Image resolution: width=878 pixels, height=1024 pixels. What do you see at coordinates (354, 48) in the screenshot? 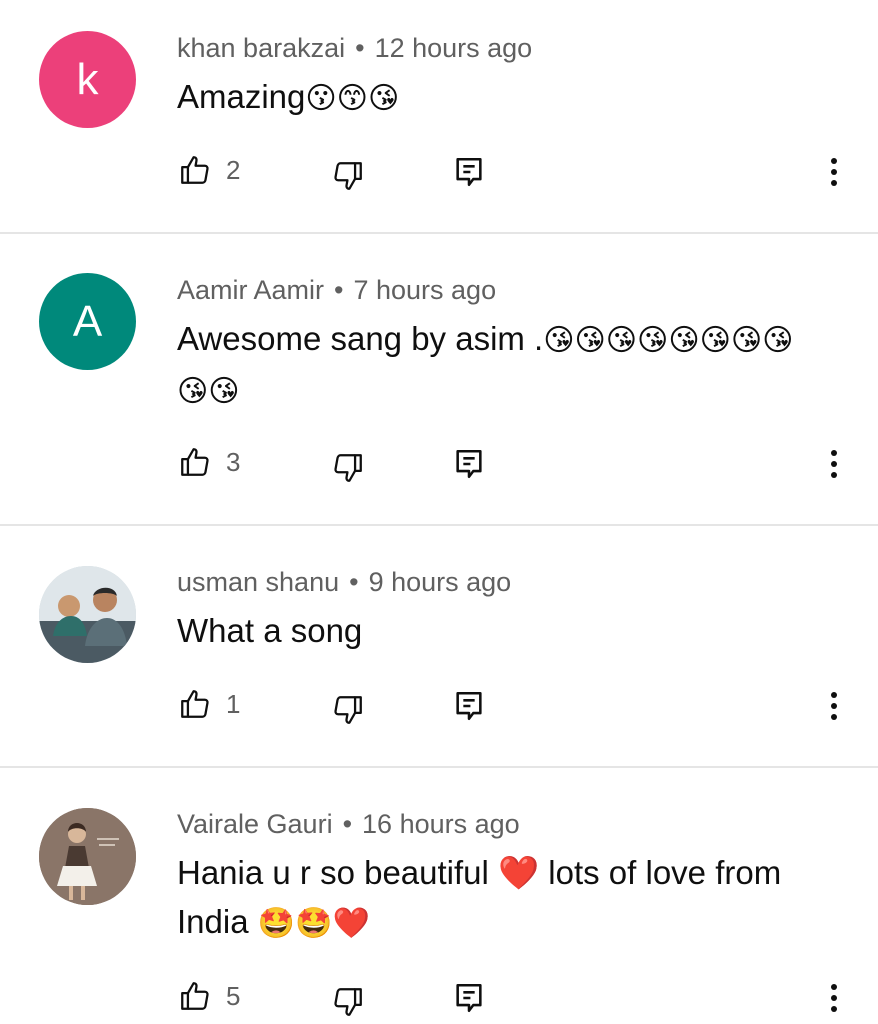
I see `comment-meta: khan barakzai • 12 hours ago` at bounding box center [354, 48].